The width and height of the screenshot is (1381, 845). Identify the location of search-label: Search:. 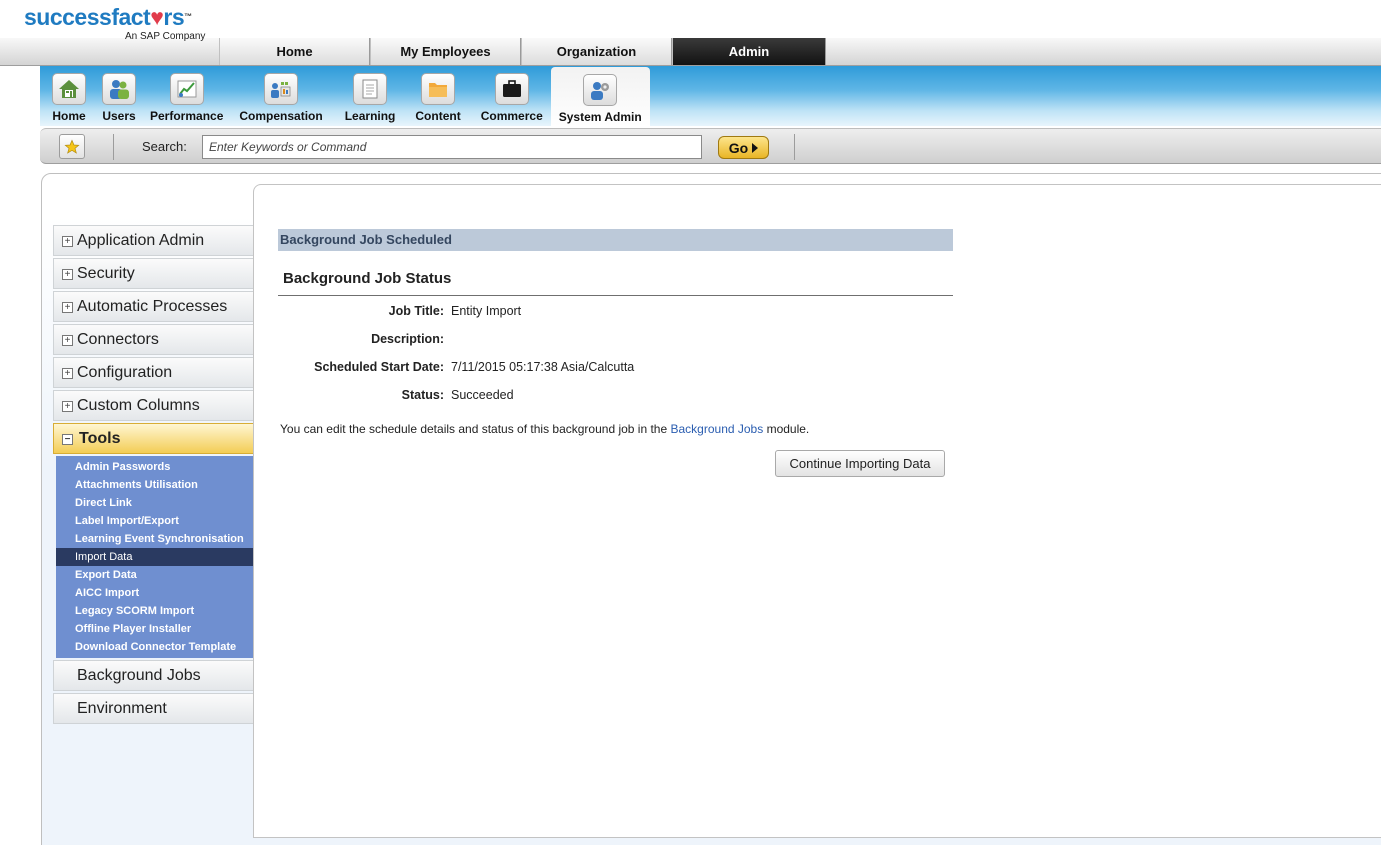
(164, 146).